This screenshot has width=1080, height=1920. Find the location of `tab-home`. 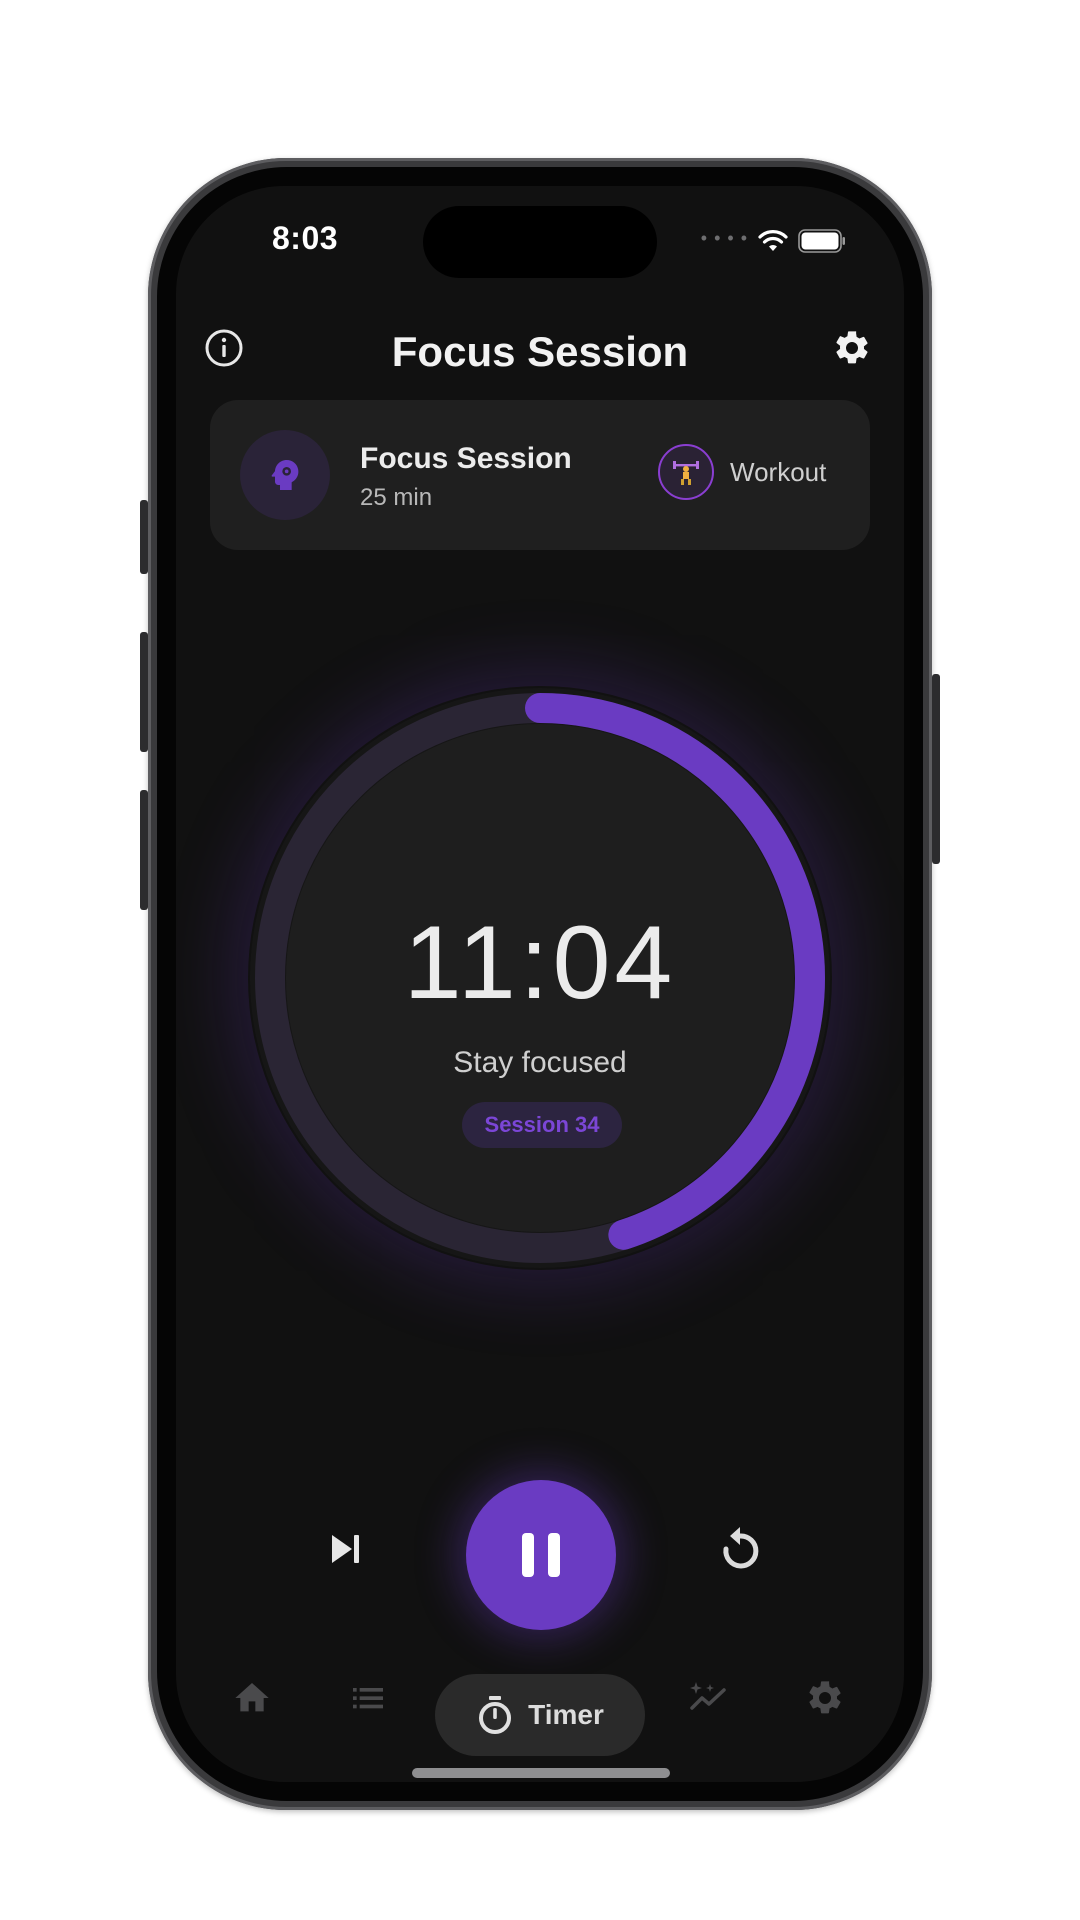

tab-home is located at coordinates (252, 1700).